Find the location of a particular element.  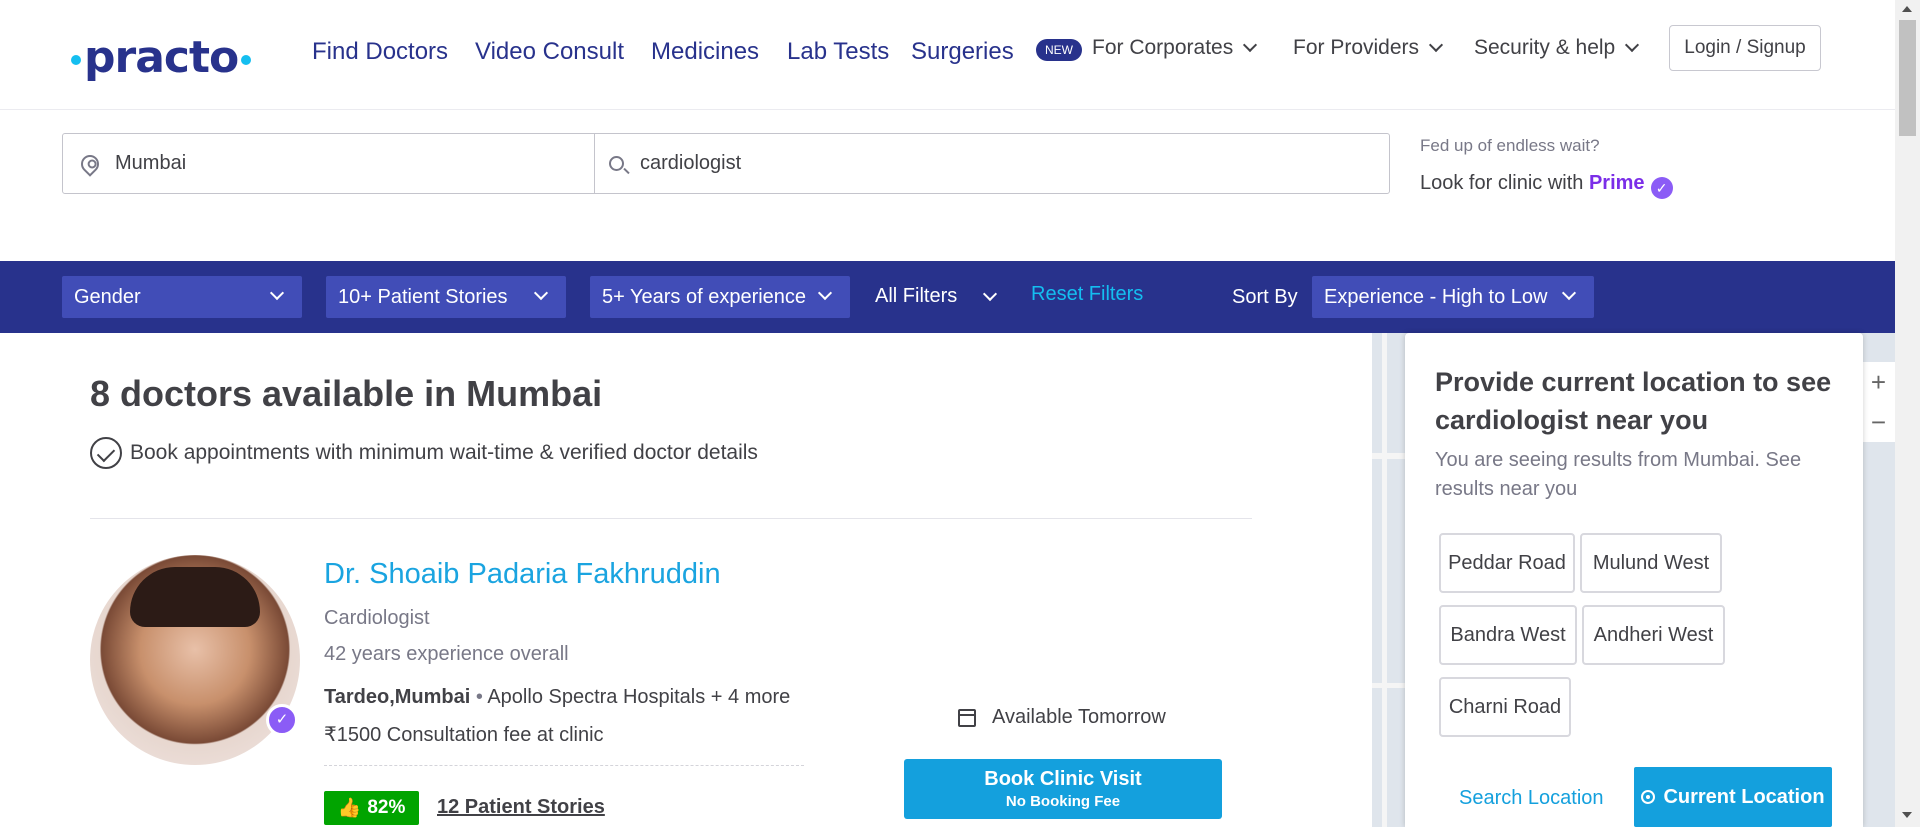

nav-surgeries: Surgeries is located at coordinates (962, 52).